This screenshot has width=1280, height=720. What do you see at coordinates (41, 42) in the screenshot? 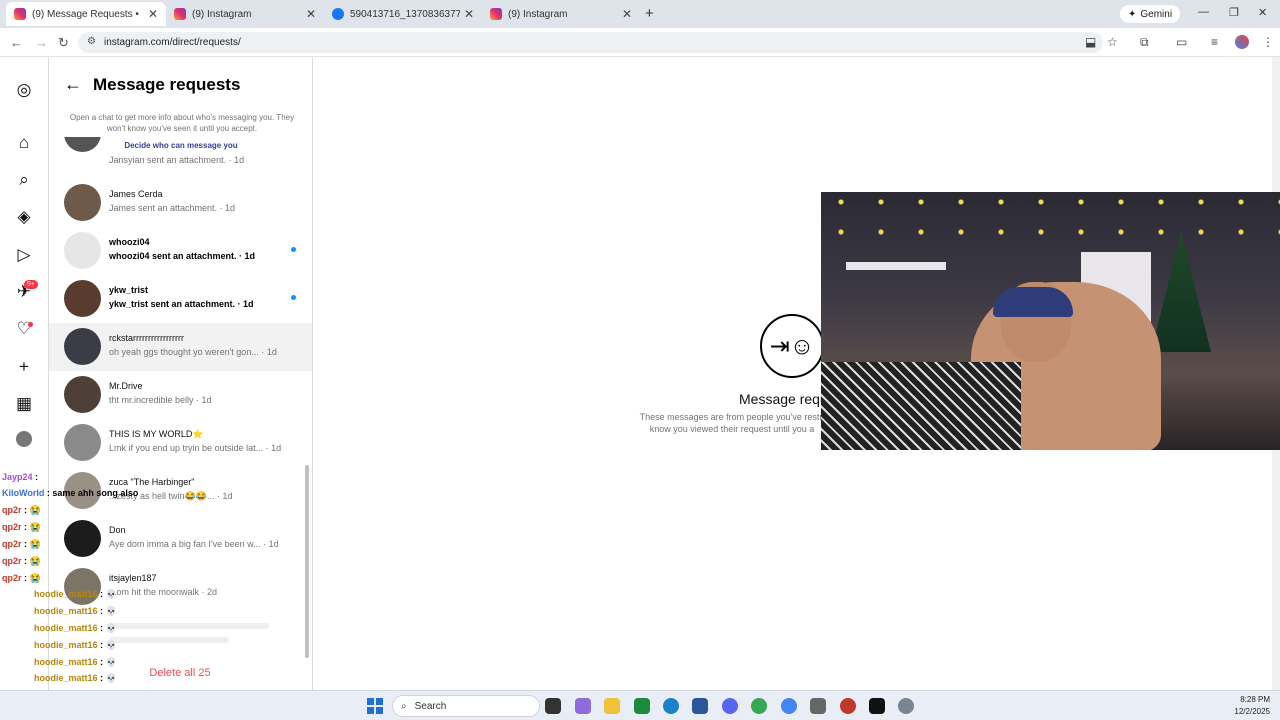
I see `forward-arrow-icon: →` at bounding box center [41, 42].